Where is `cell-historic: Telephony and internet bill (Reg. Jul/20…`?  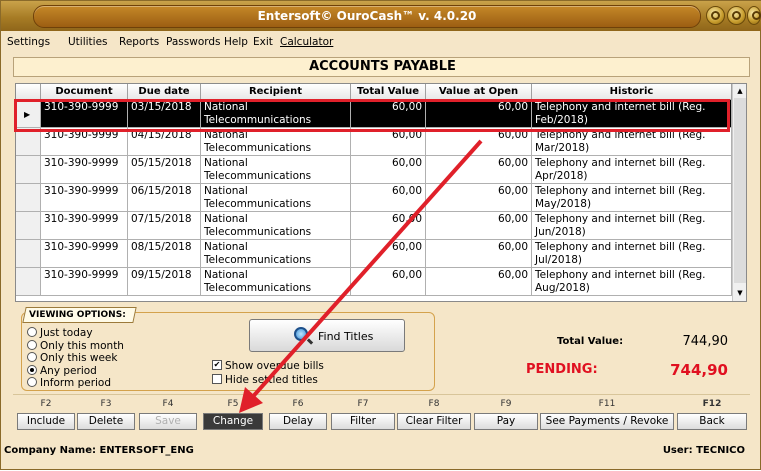 cell-historic: Telephony and internet bill (Reg. Jul/20… is located at coordinates (632, 254).